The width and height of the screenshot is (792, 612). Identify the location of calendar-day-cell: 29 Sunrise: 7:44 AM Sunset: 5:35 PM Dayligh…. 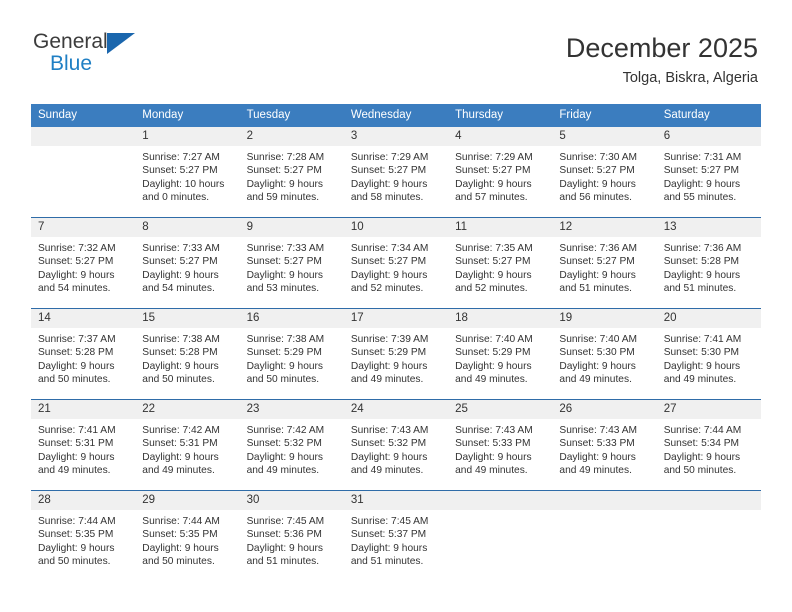
(187, 535).